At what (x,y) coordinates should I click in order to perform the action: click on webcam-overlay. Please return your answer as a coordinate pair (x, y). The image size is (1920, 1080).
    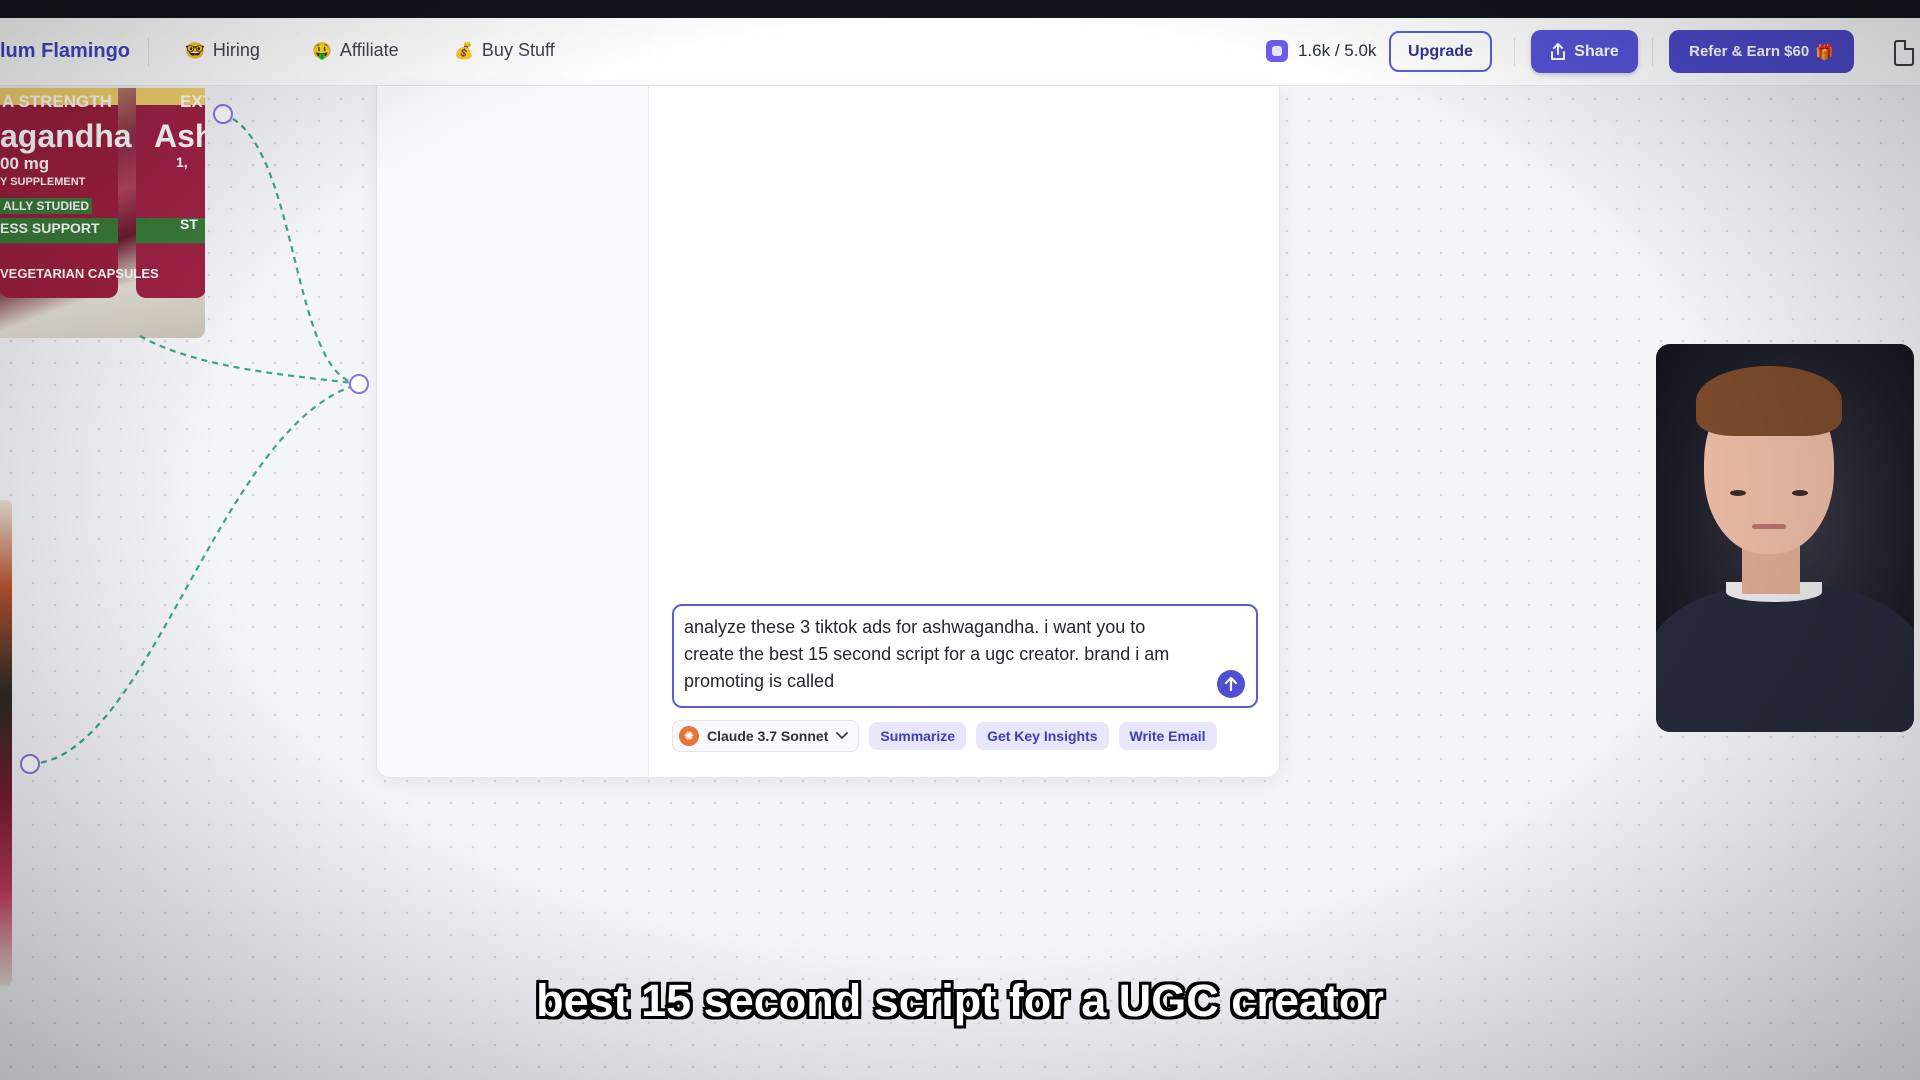
    Looking at the image, I should click on (1785, 538).